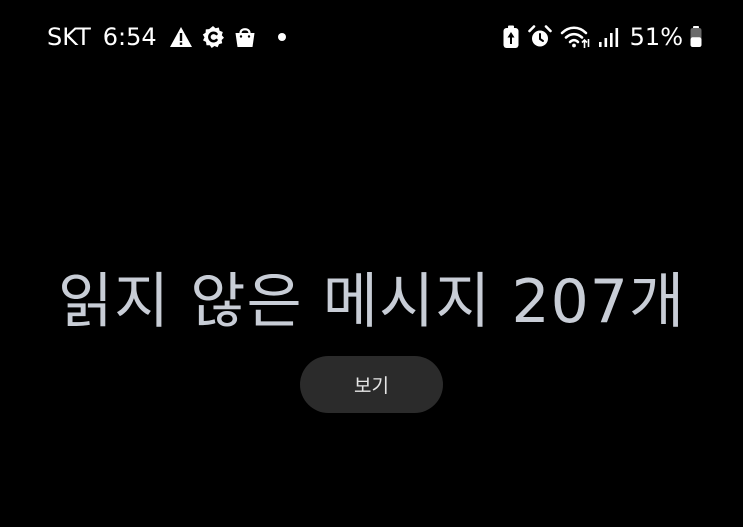  Describe the element at coordinates (129, 37) in the screenshot. I see `clock-time: 6:54` at that location.